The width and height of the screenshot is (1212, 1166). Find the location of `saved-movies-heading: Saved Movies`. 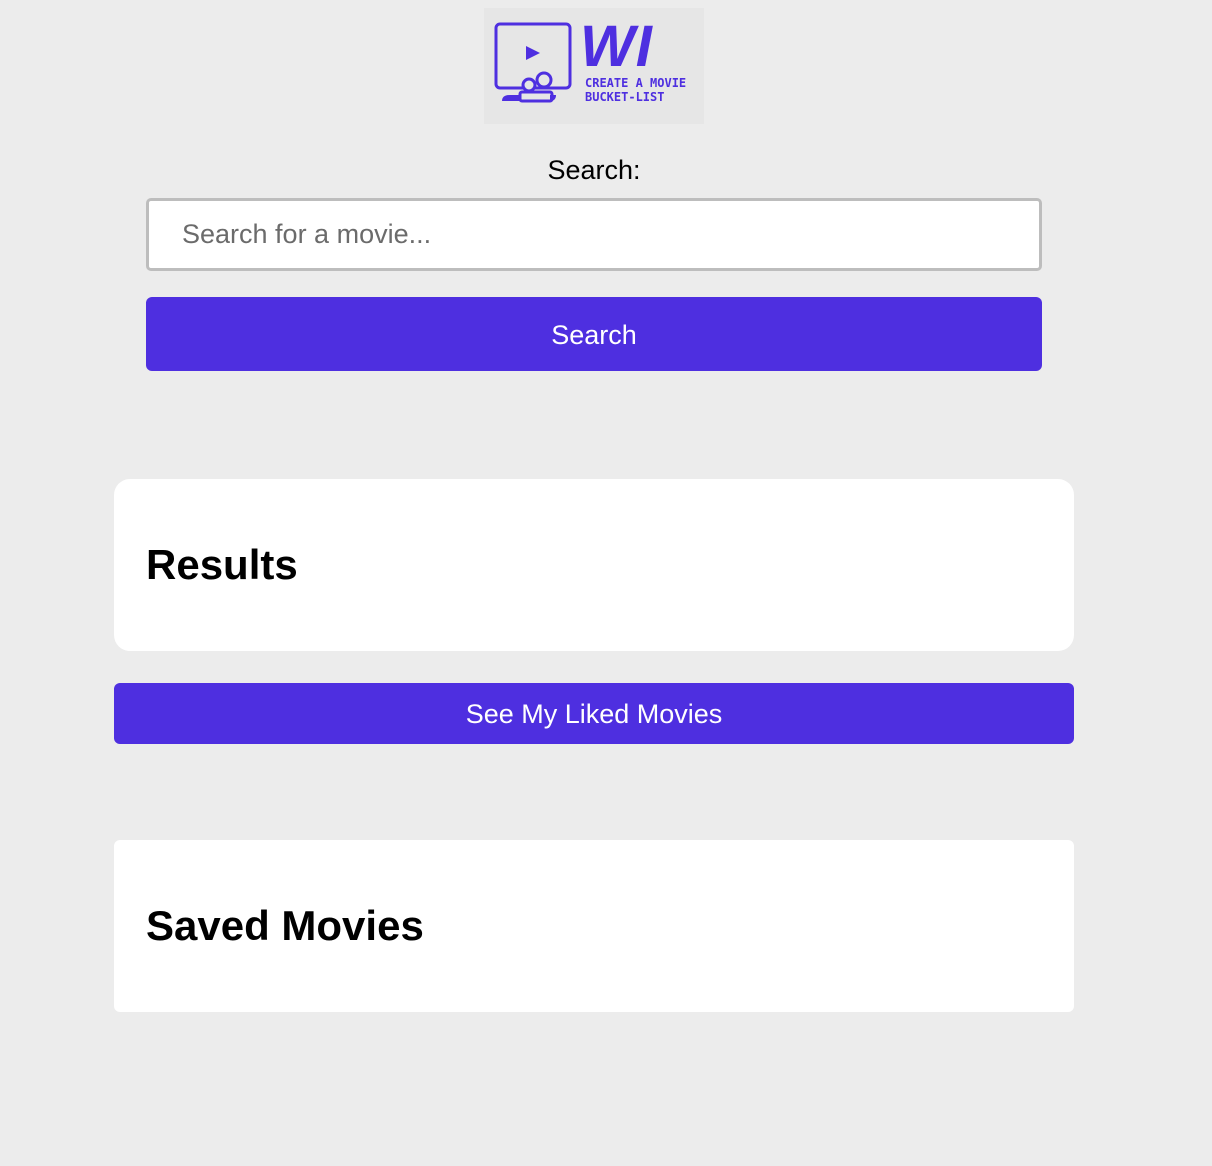

saved-movies-heading: Saved Movies is located at coordinates (285, 925).